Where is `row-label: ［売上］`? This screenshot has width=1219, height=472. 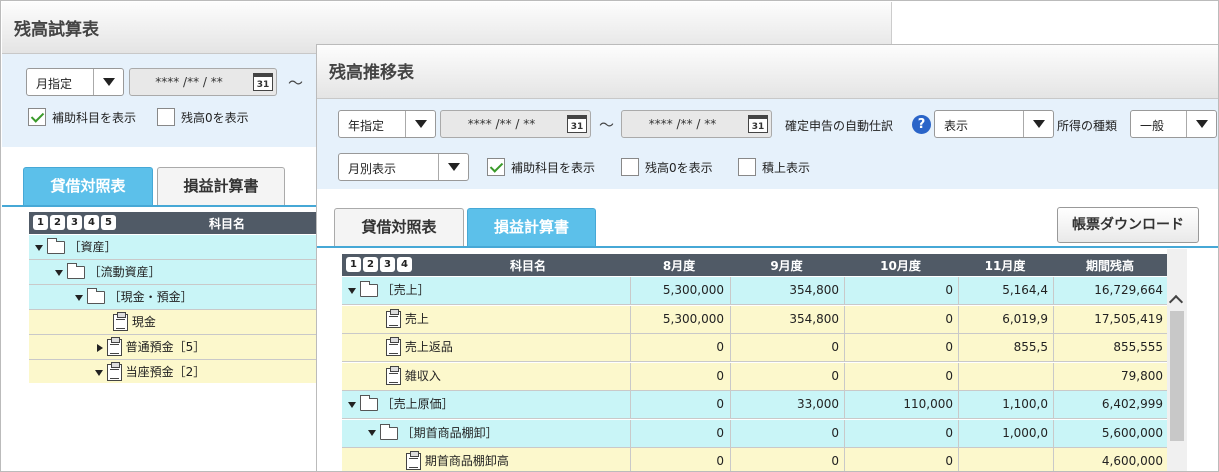 row-label: ［売上］ is located at coordinates (405, 290).